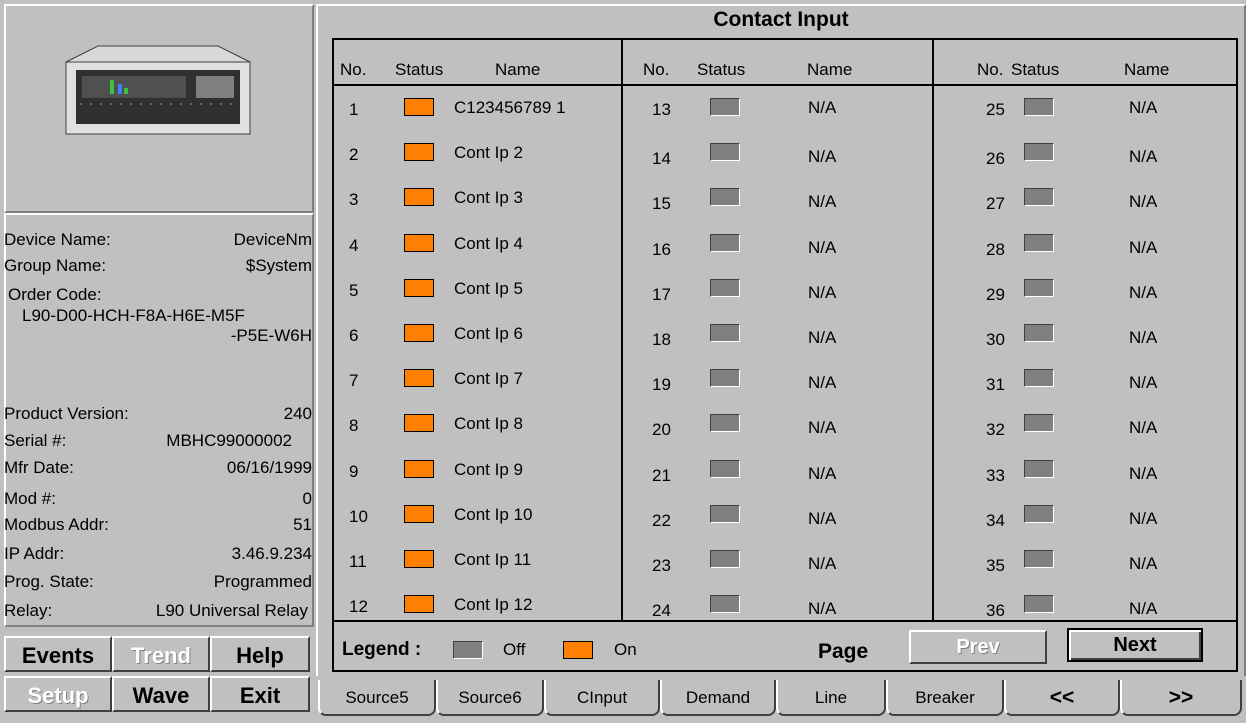  I want to click on group-name-label: Group Name:, so click(55, 265).